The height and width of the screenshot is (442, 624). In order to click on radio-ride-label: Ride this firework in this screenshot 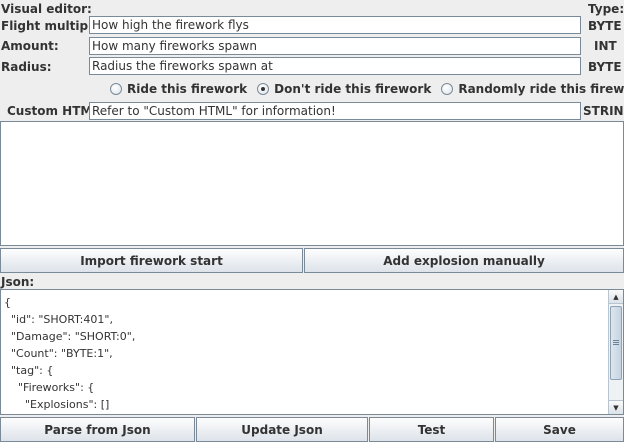, I will do `click(187, 89)`.